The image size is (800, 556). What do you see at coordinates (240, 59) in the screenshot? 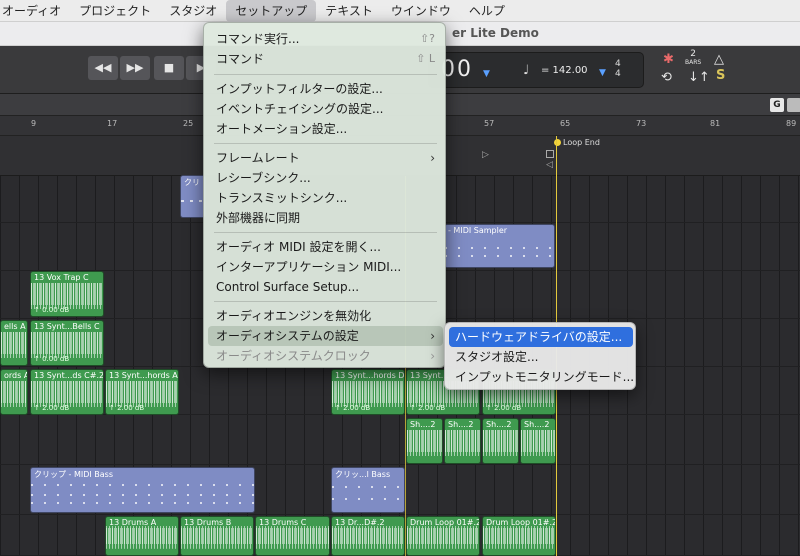
I see `menu-item-label: コマンド` at bounding box center [240, 59].